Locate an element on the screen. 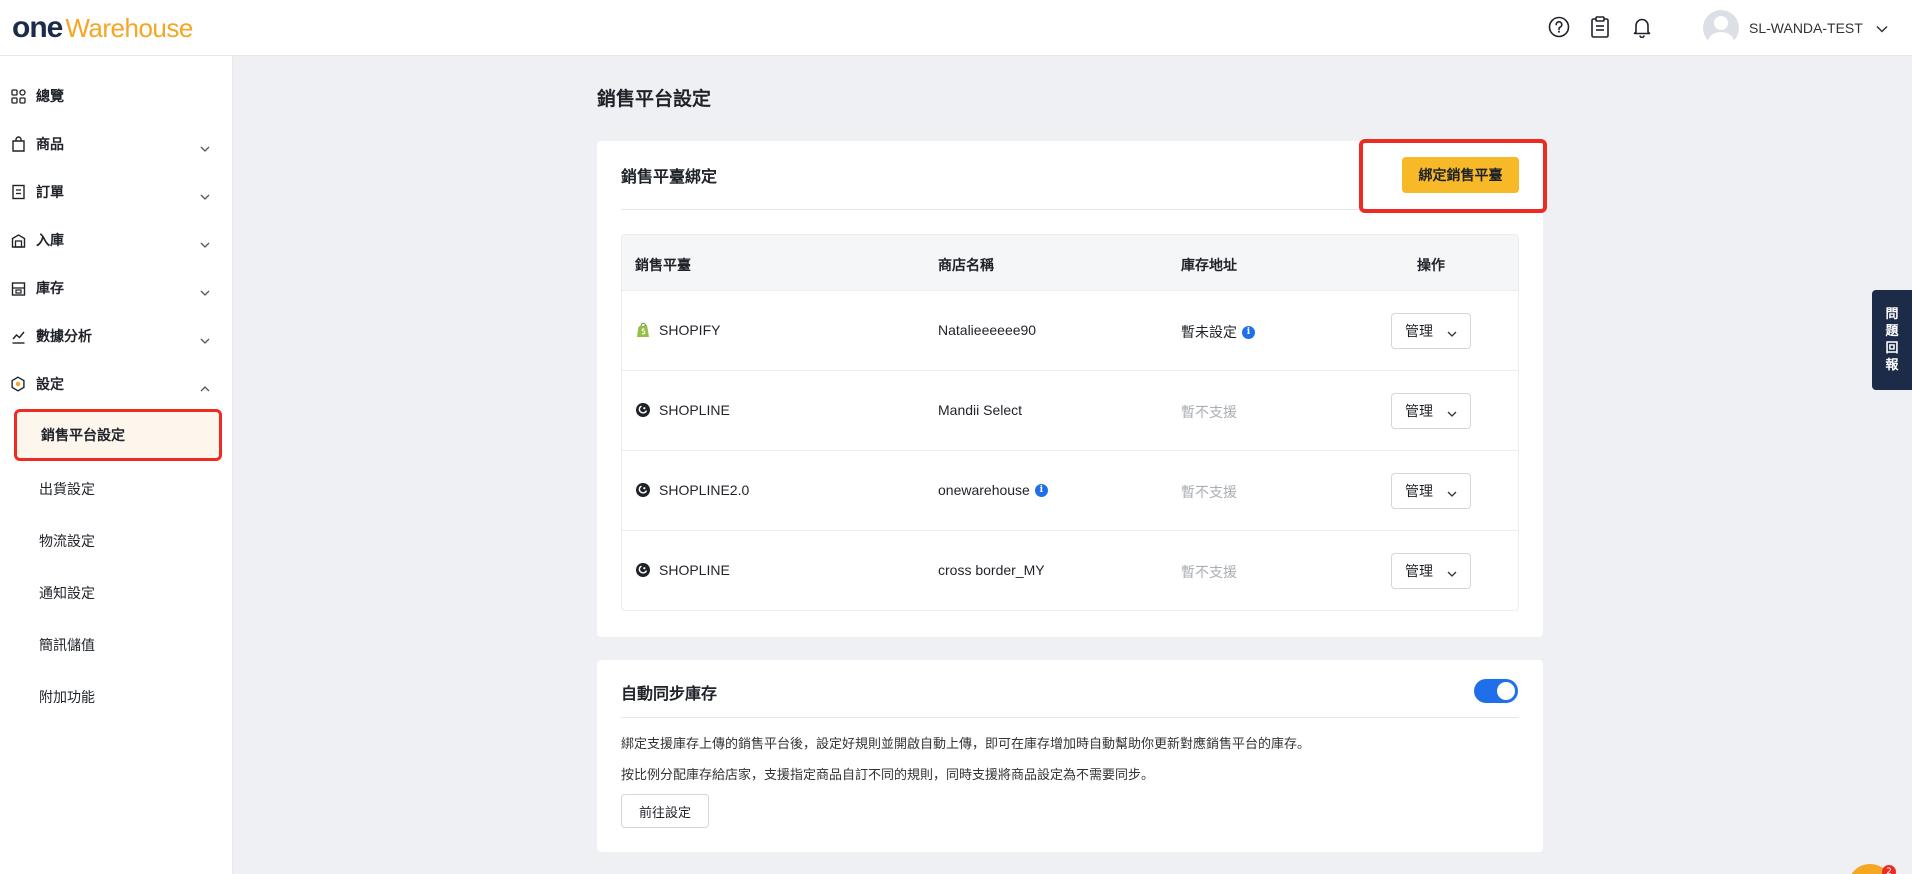 The width and height of the screenshot is (1912, 874). table-row: SHOPLINE cross border_MY 暫不支援 管理 is located at coordinates (1070, 570).